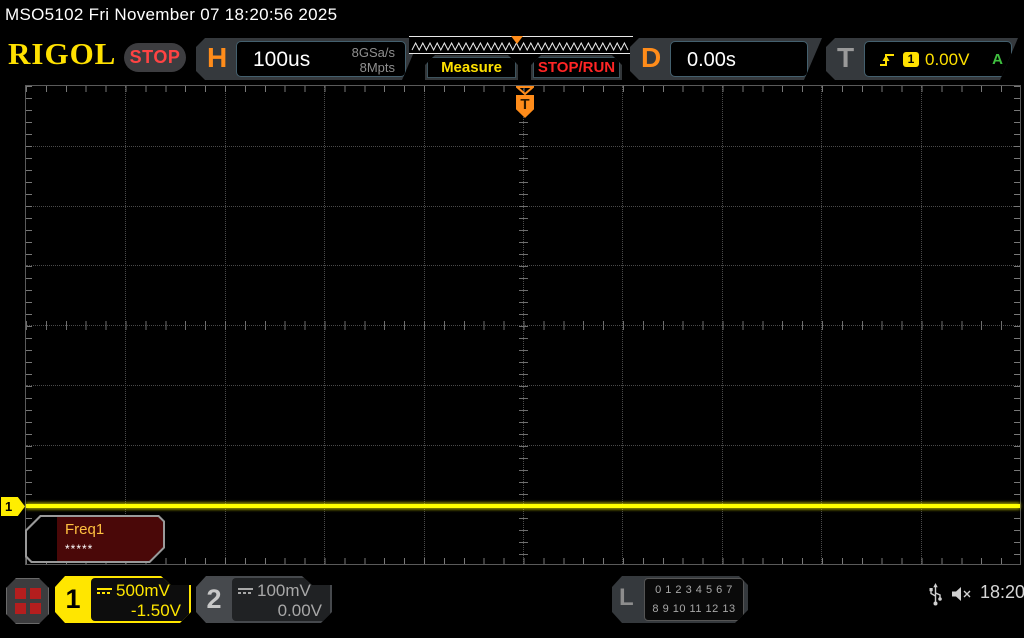 The height and width of the screenshot is (638, 1024). I want to click on channel1-position-marker: 1, so click(13, 506).